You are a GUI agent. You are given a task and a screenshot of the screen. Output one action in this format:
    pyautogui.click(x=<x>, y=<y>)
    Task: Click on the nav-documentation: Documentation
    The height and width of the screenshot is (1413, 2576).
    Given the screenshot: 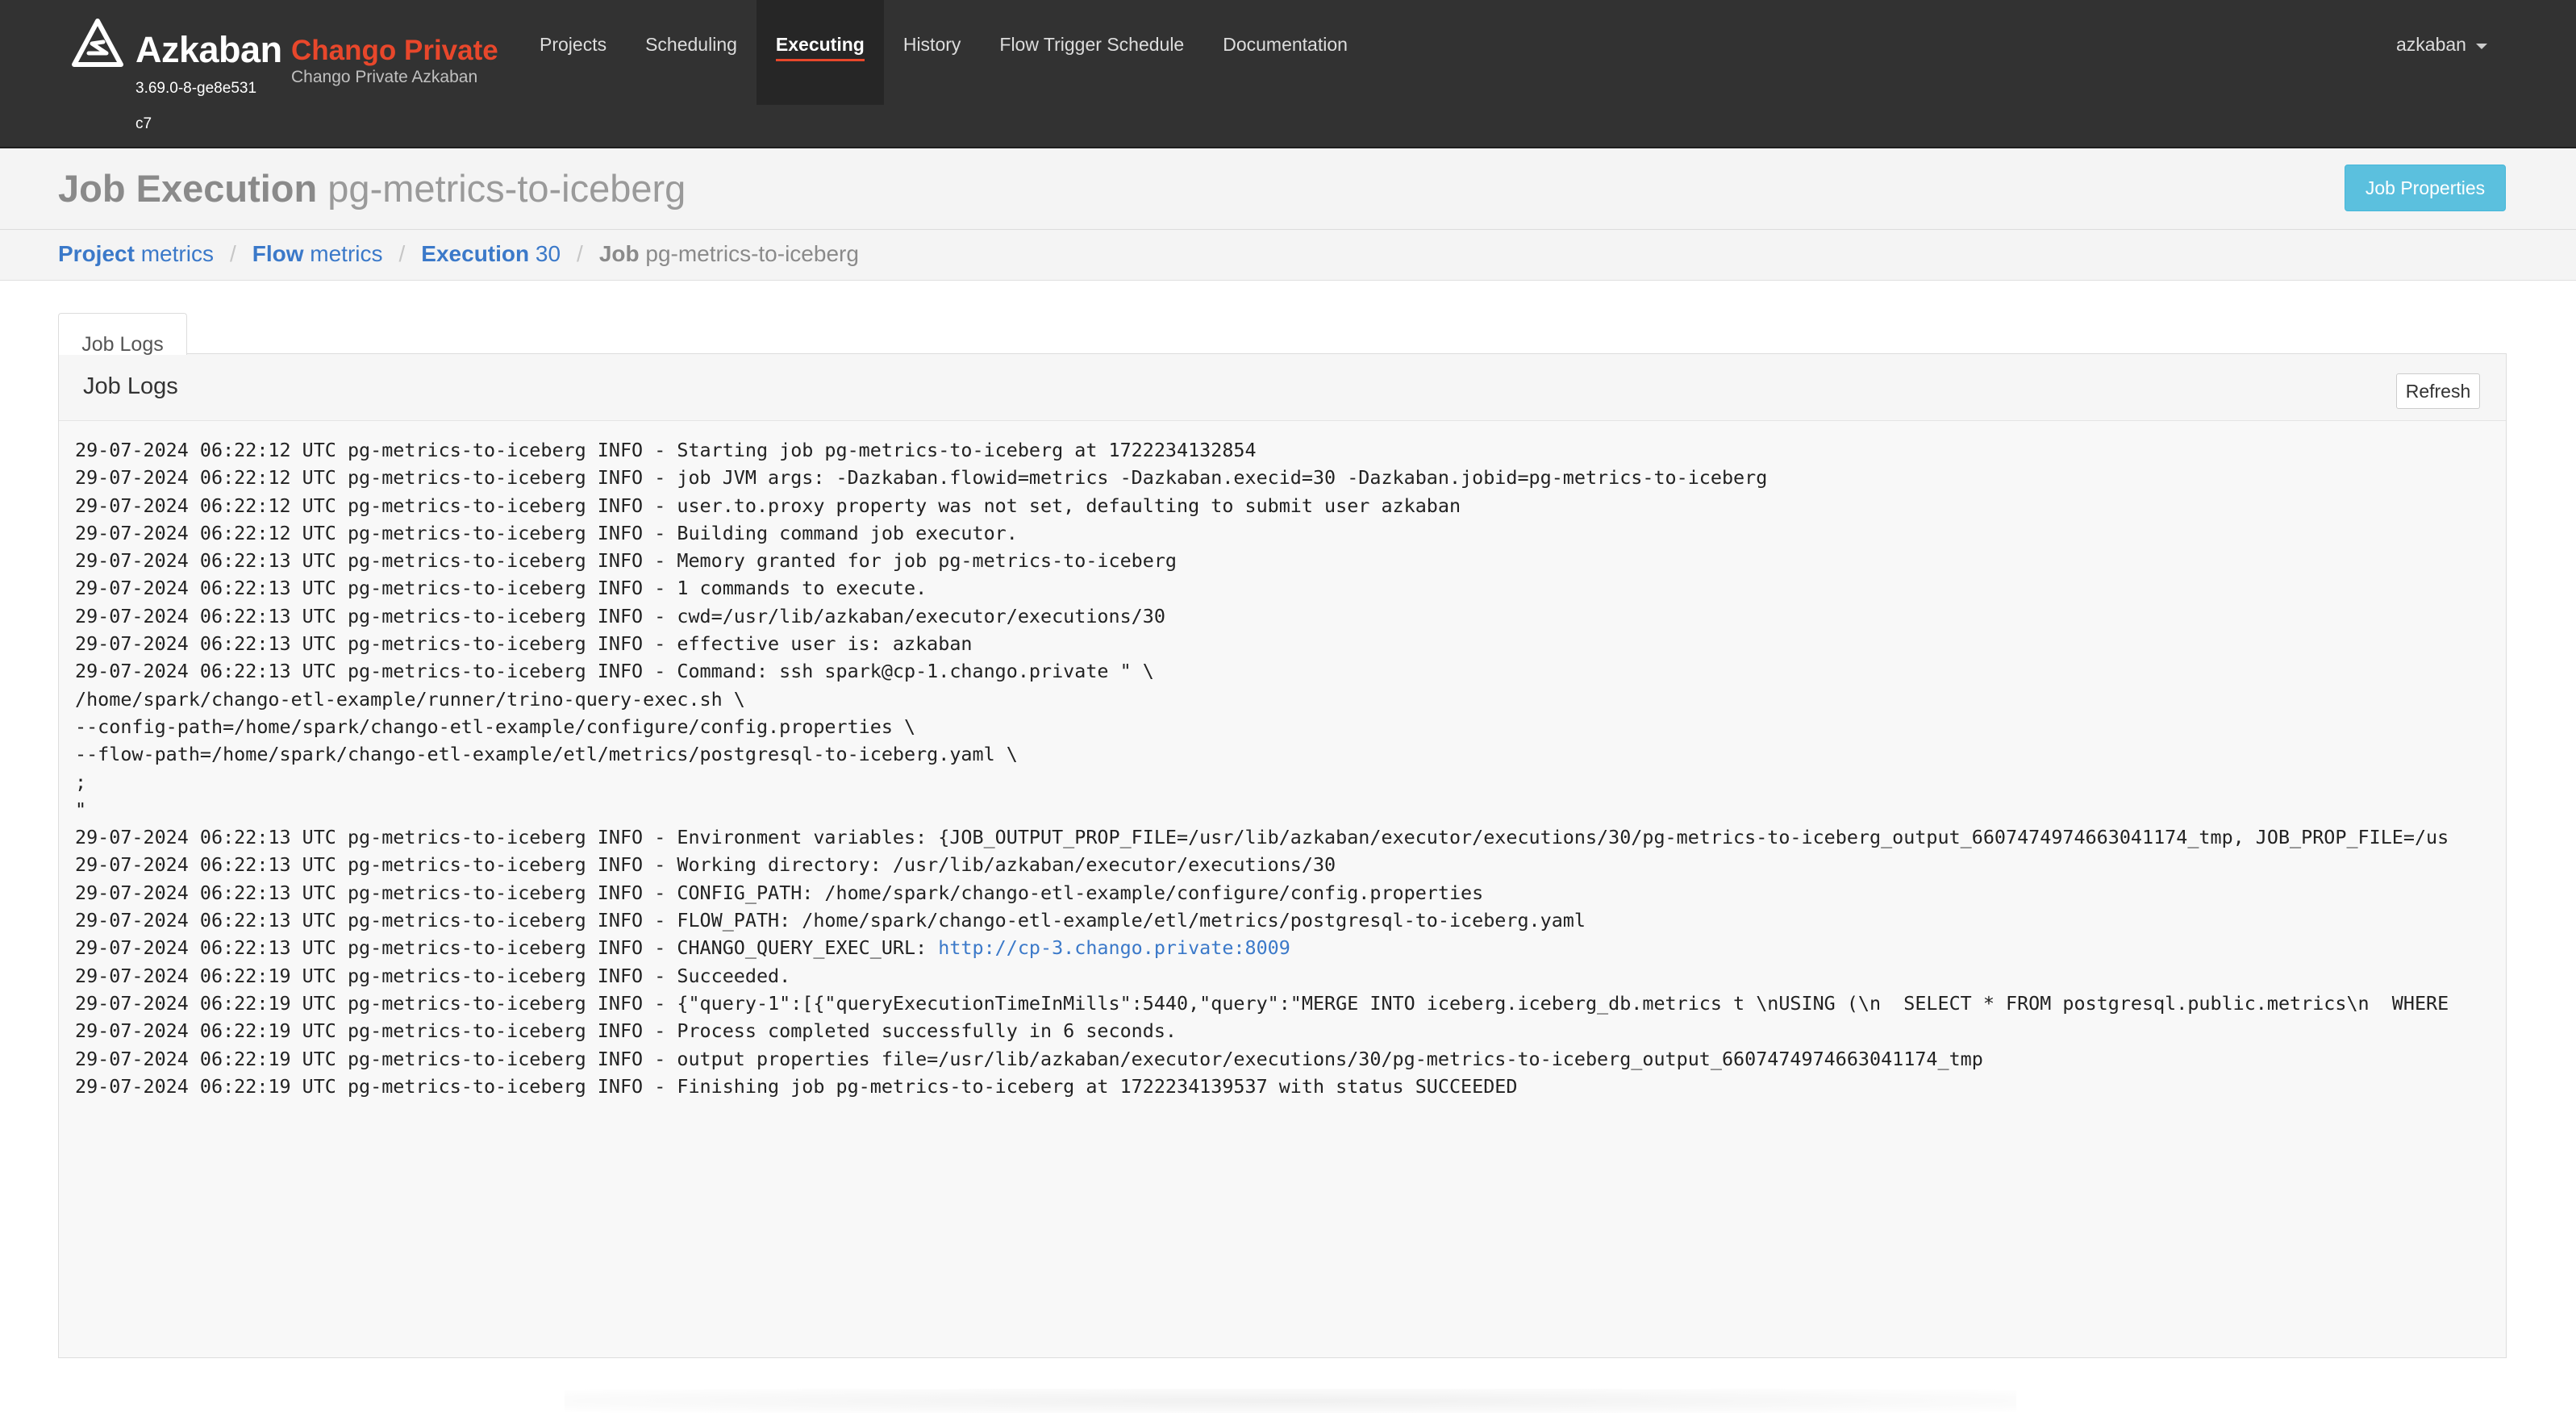 What is the action you would take?
    pyautogui.click(x=1285, y=52)
    